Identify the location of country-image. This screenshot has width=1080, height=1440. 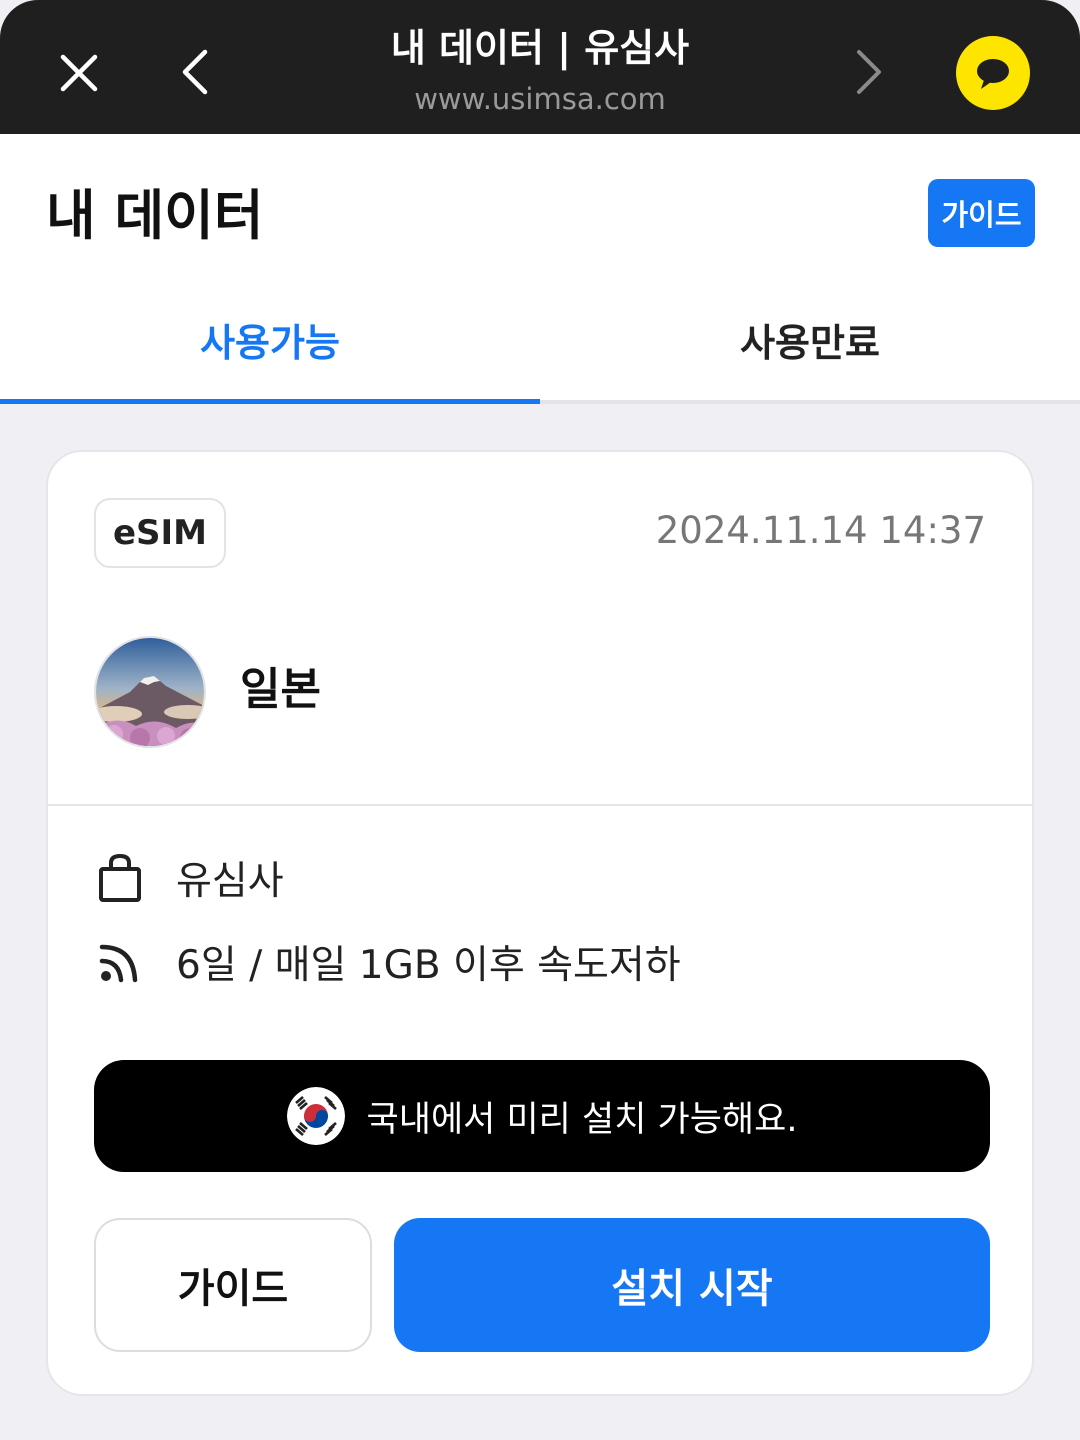
(150, 692).